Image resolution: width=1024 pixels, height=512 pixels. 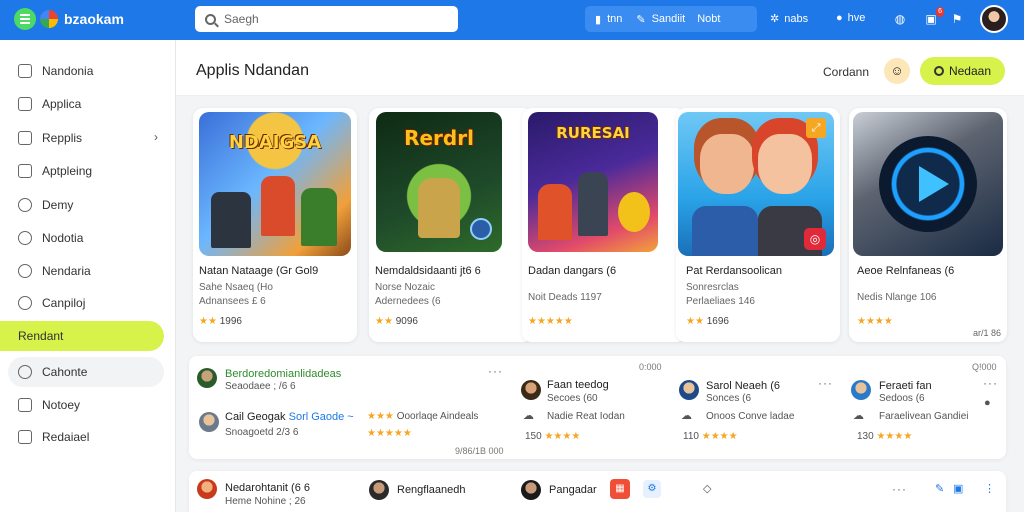 I want to click on header-nav-item-2: ● hve, so click(x=850, y=18).